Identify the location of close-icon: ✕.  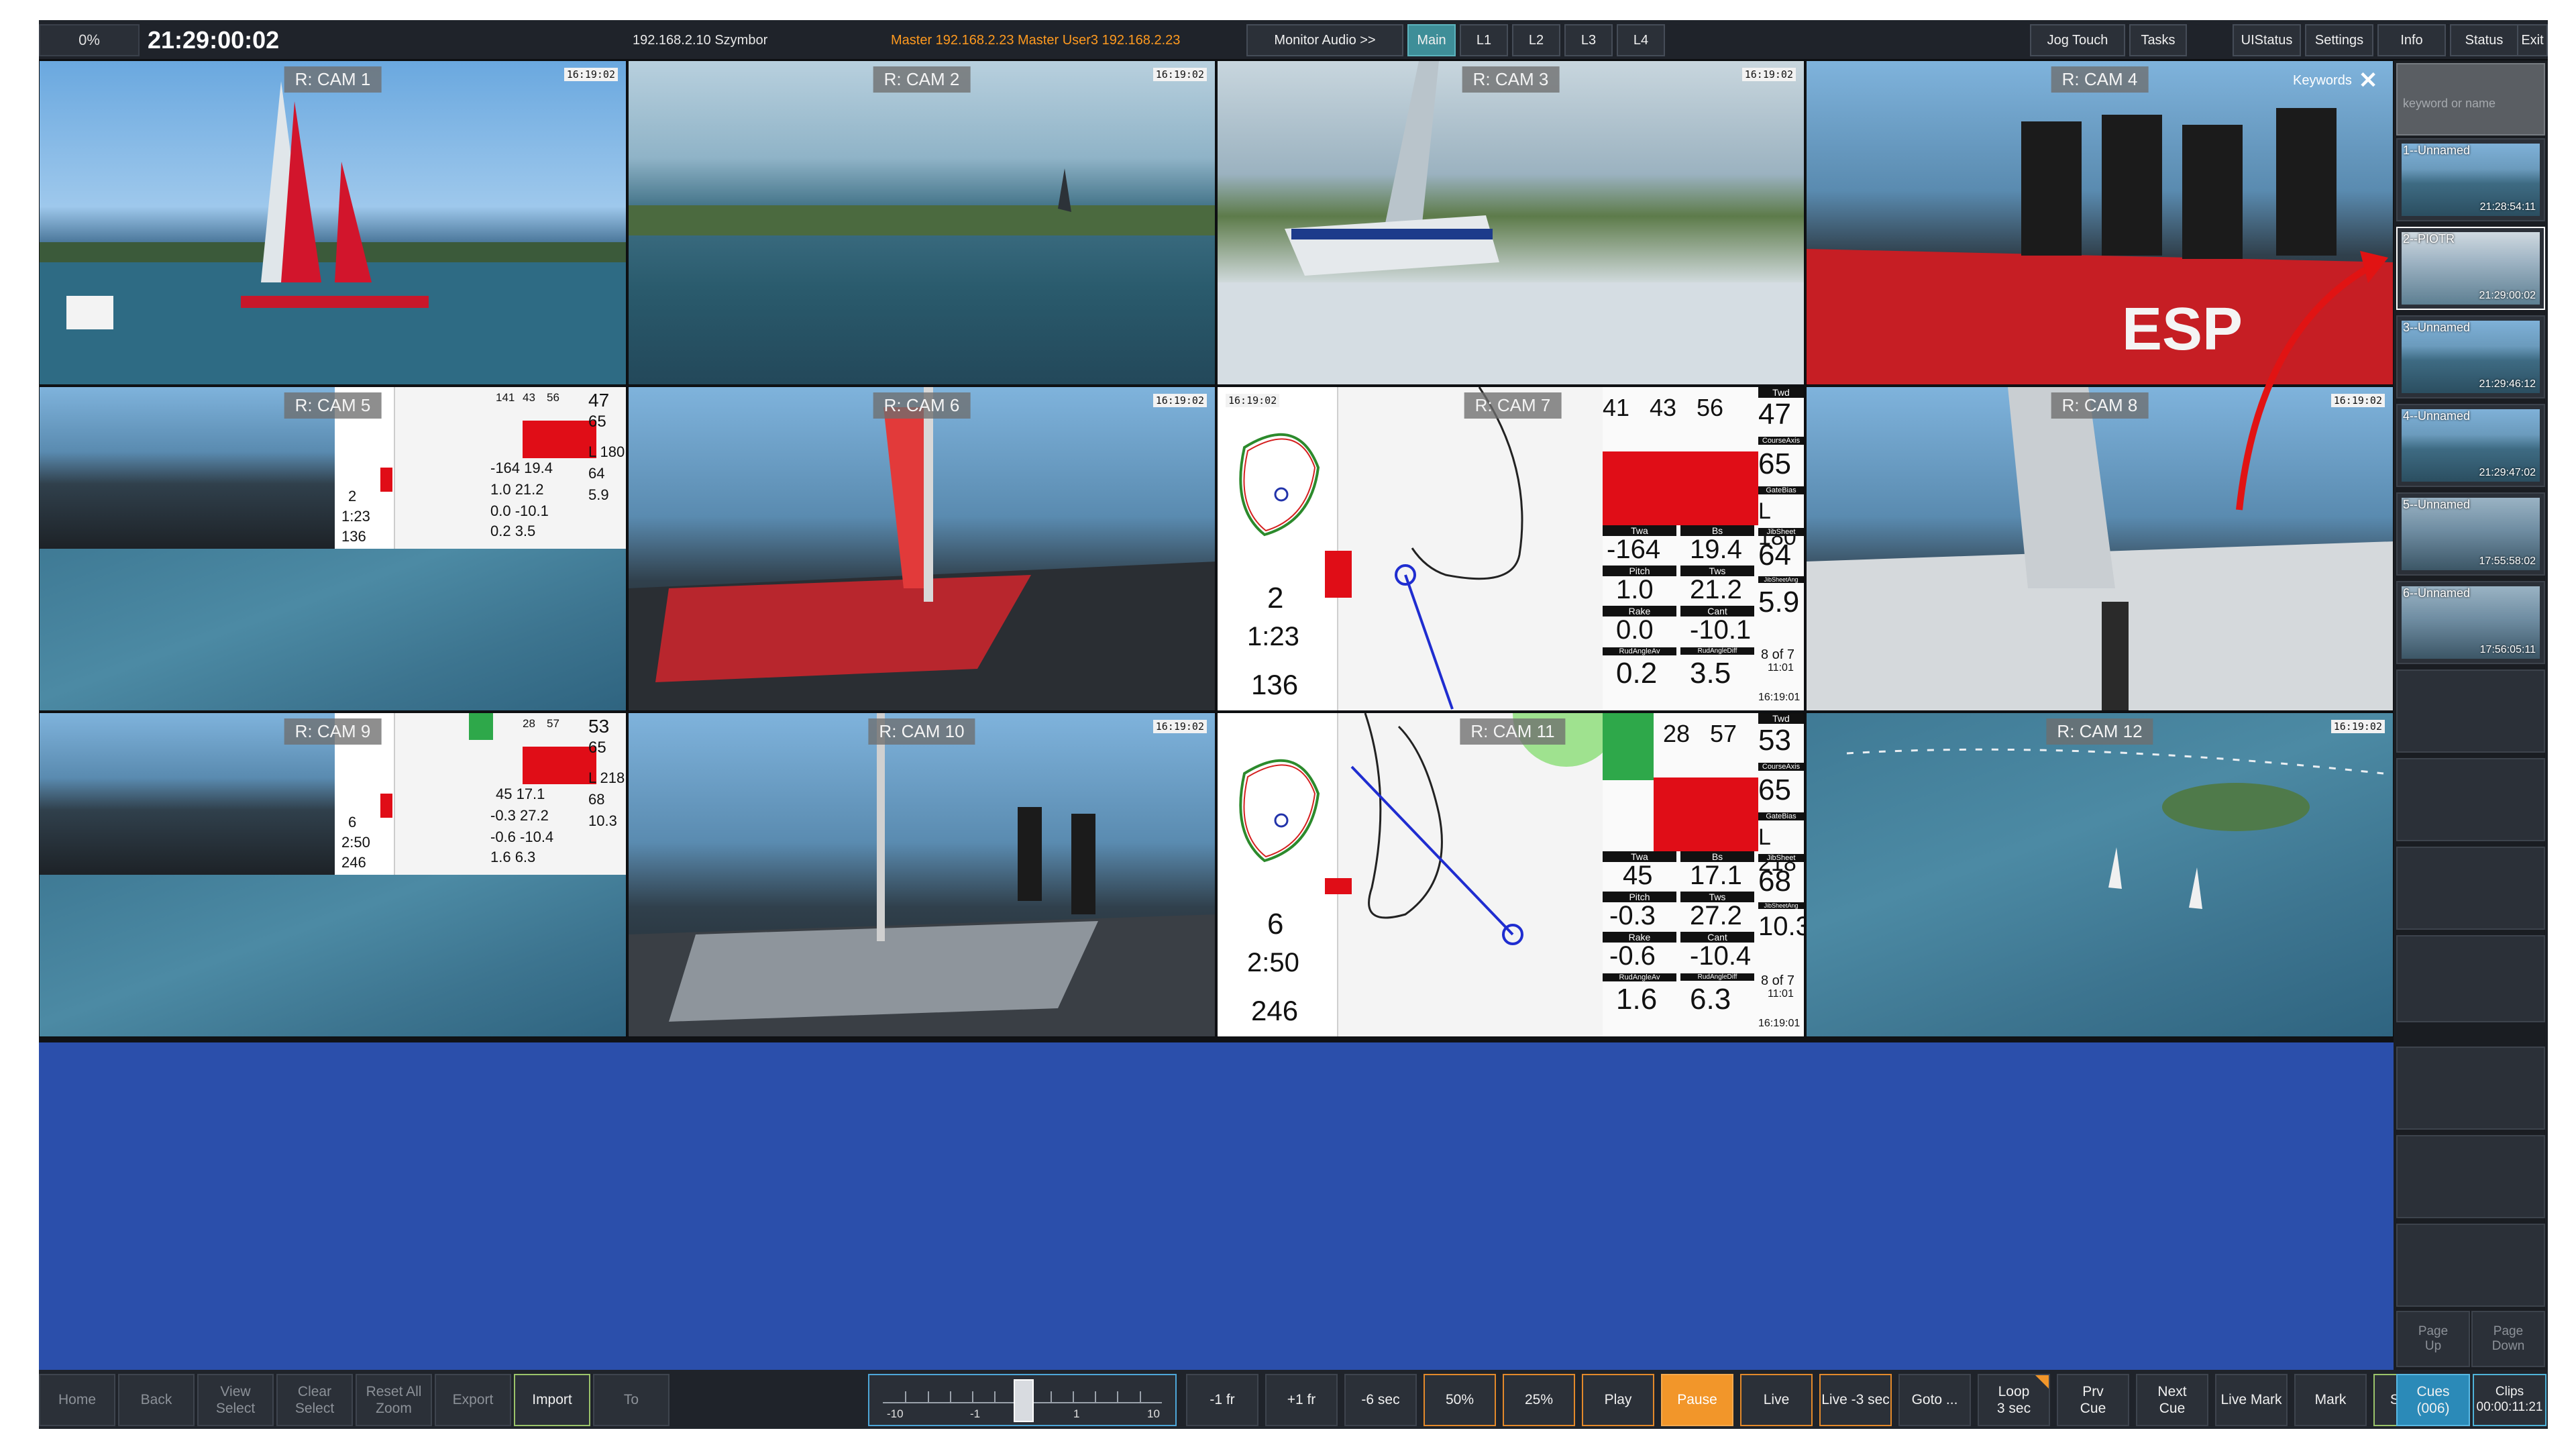
(2368, 80).